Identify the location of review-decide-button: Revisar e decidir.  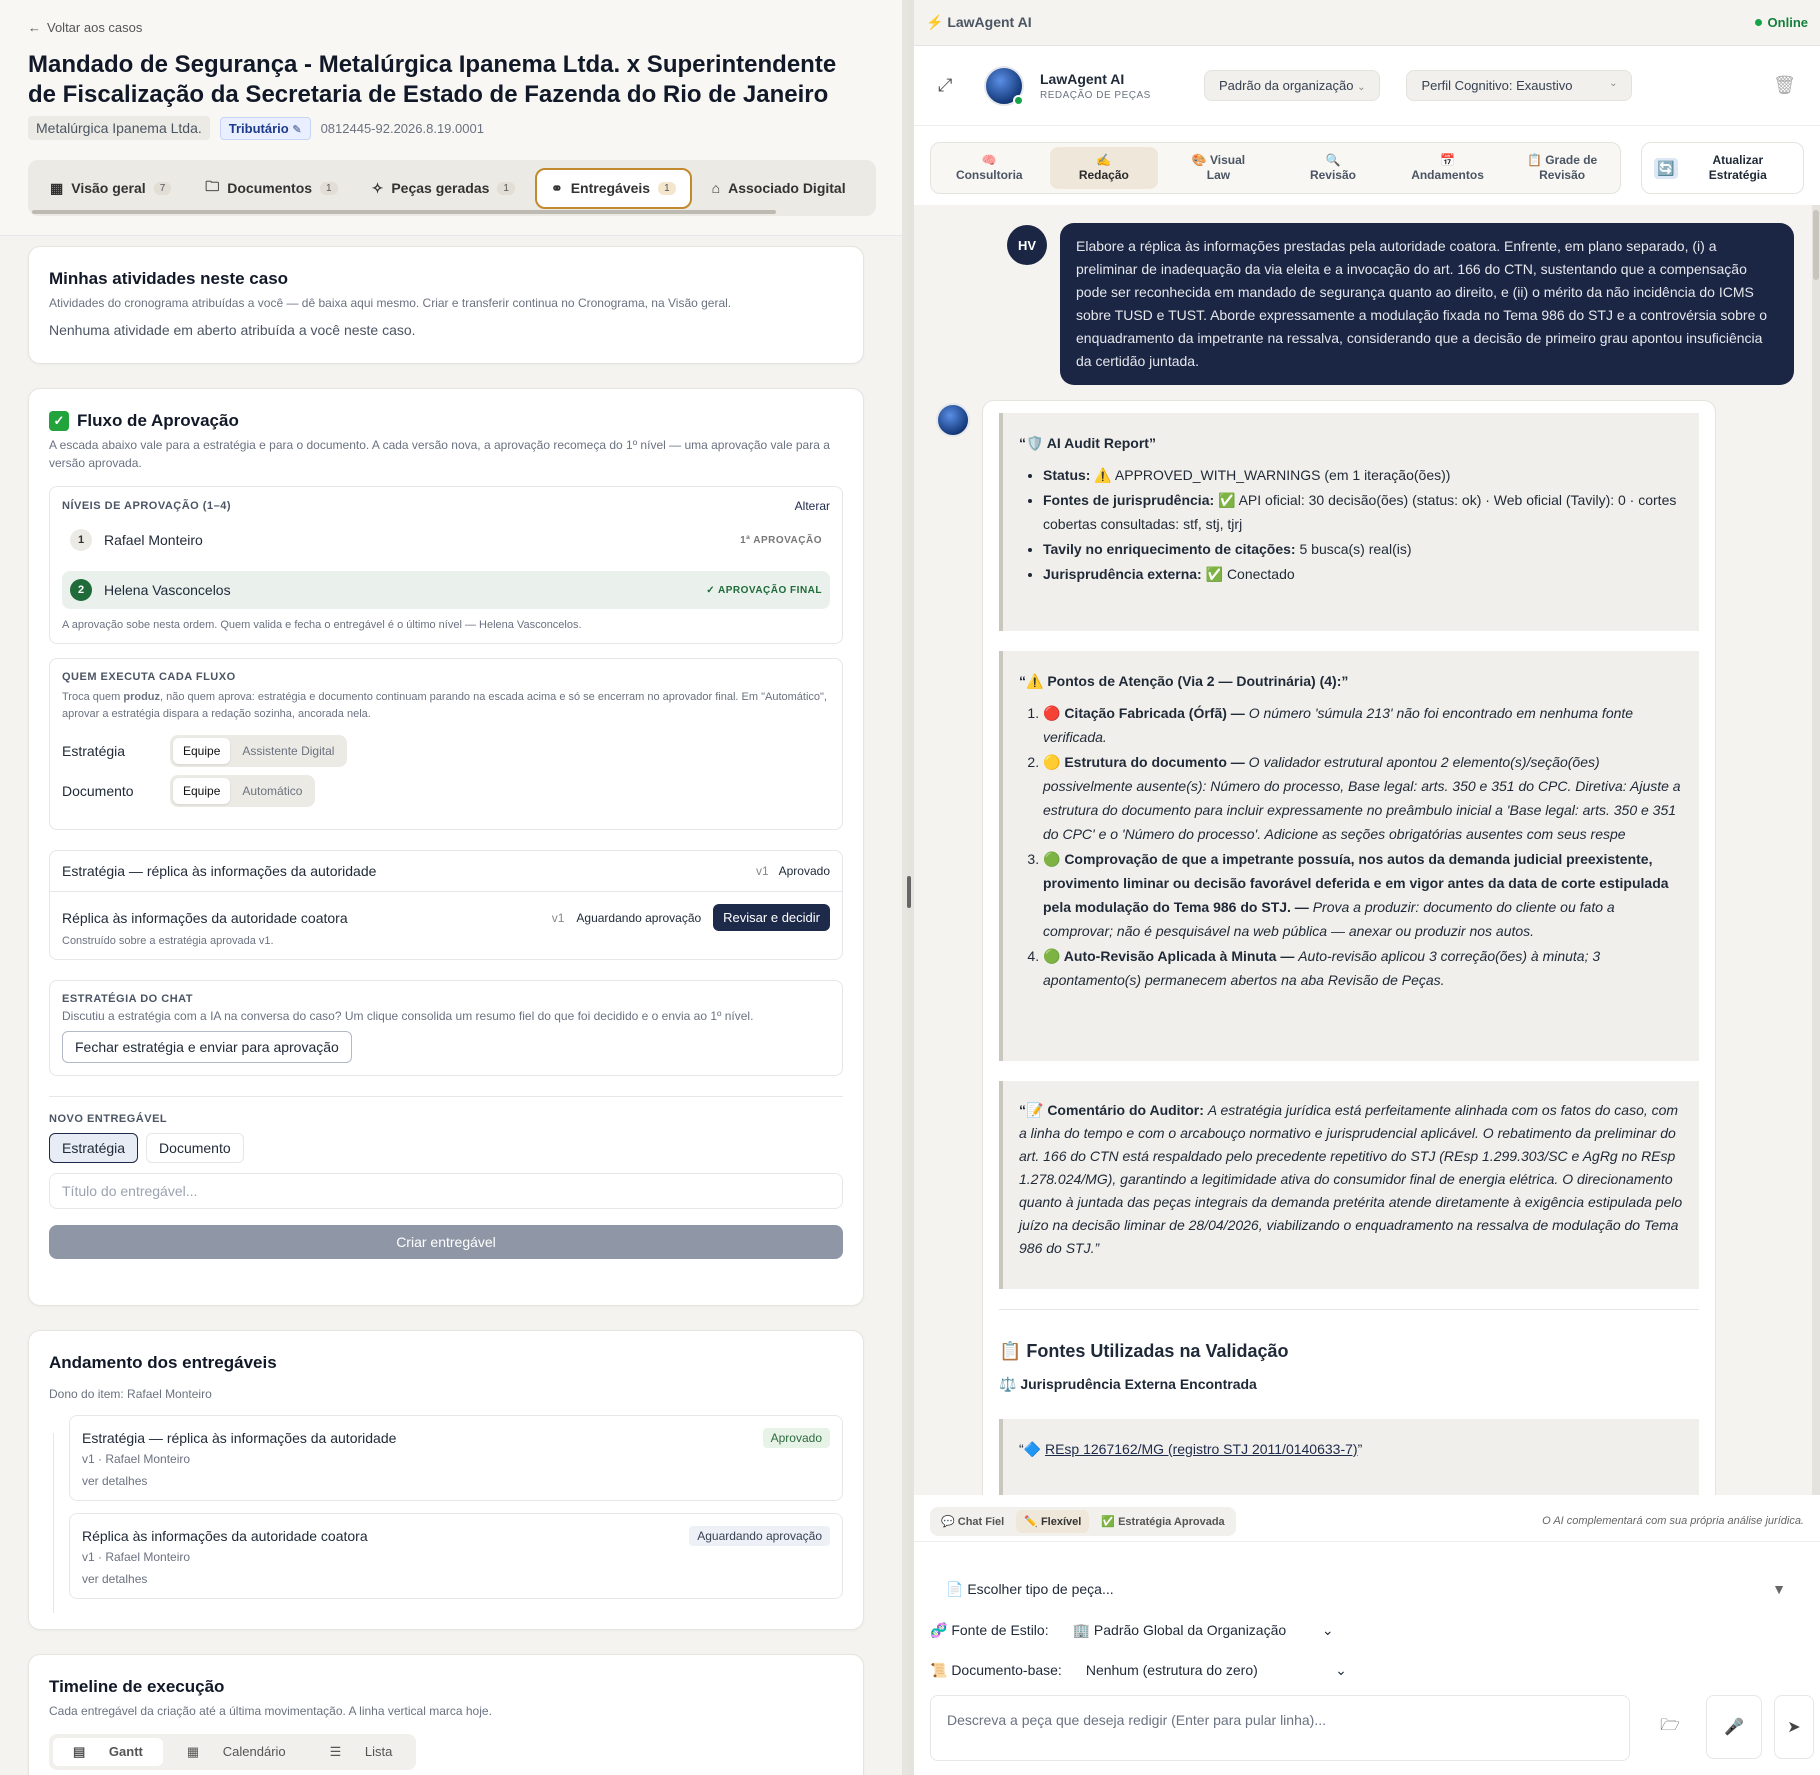
(771, 917).